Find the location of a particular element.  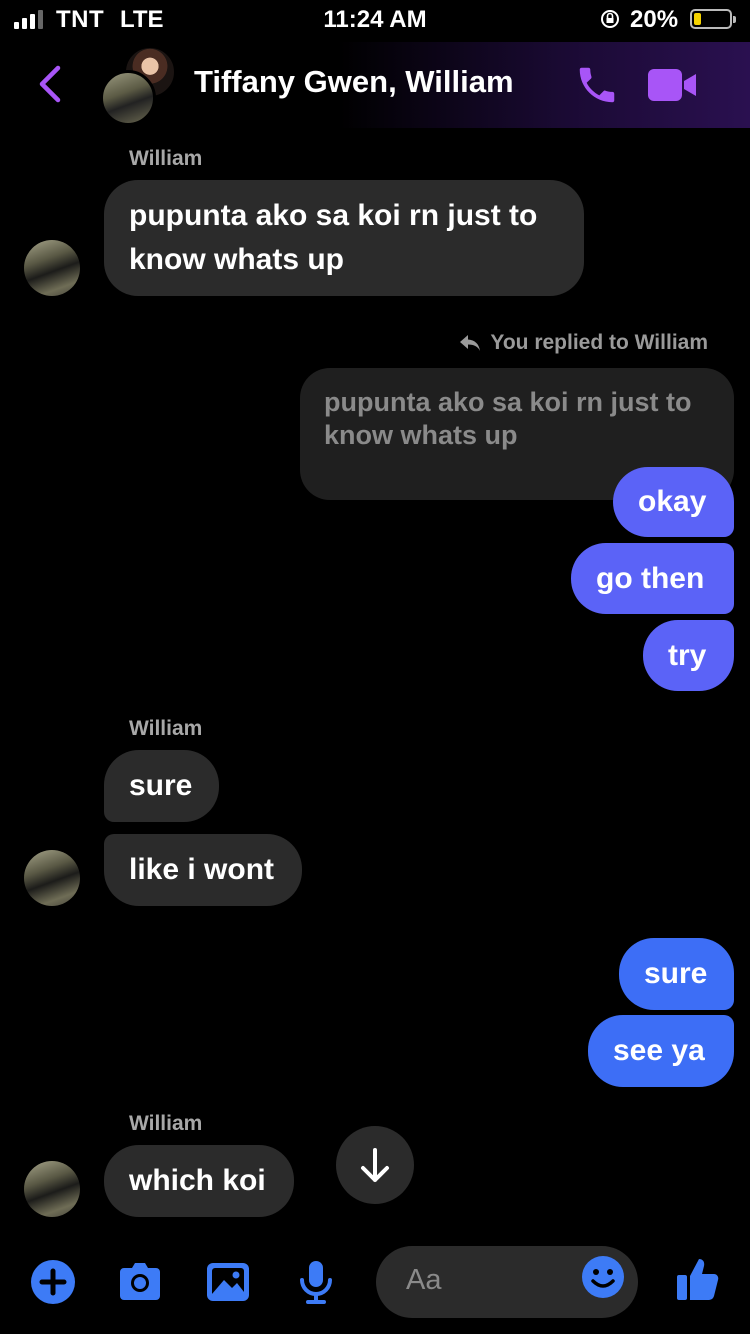

message-bubble: which koi is located at coordinates (199, 1181).